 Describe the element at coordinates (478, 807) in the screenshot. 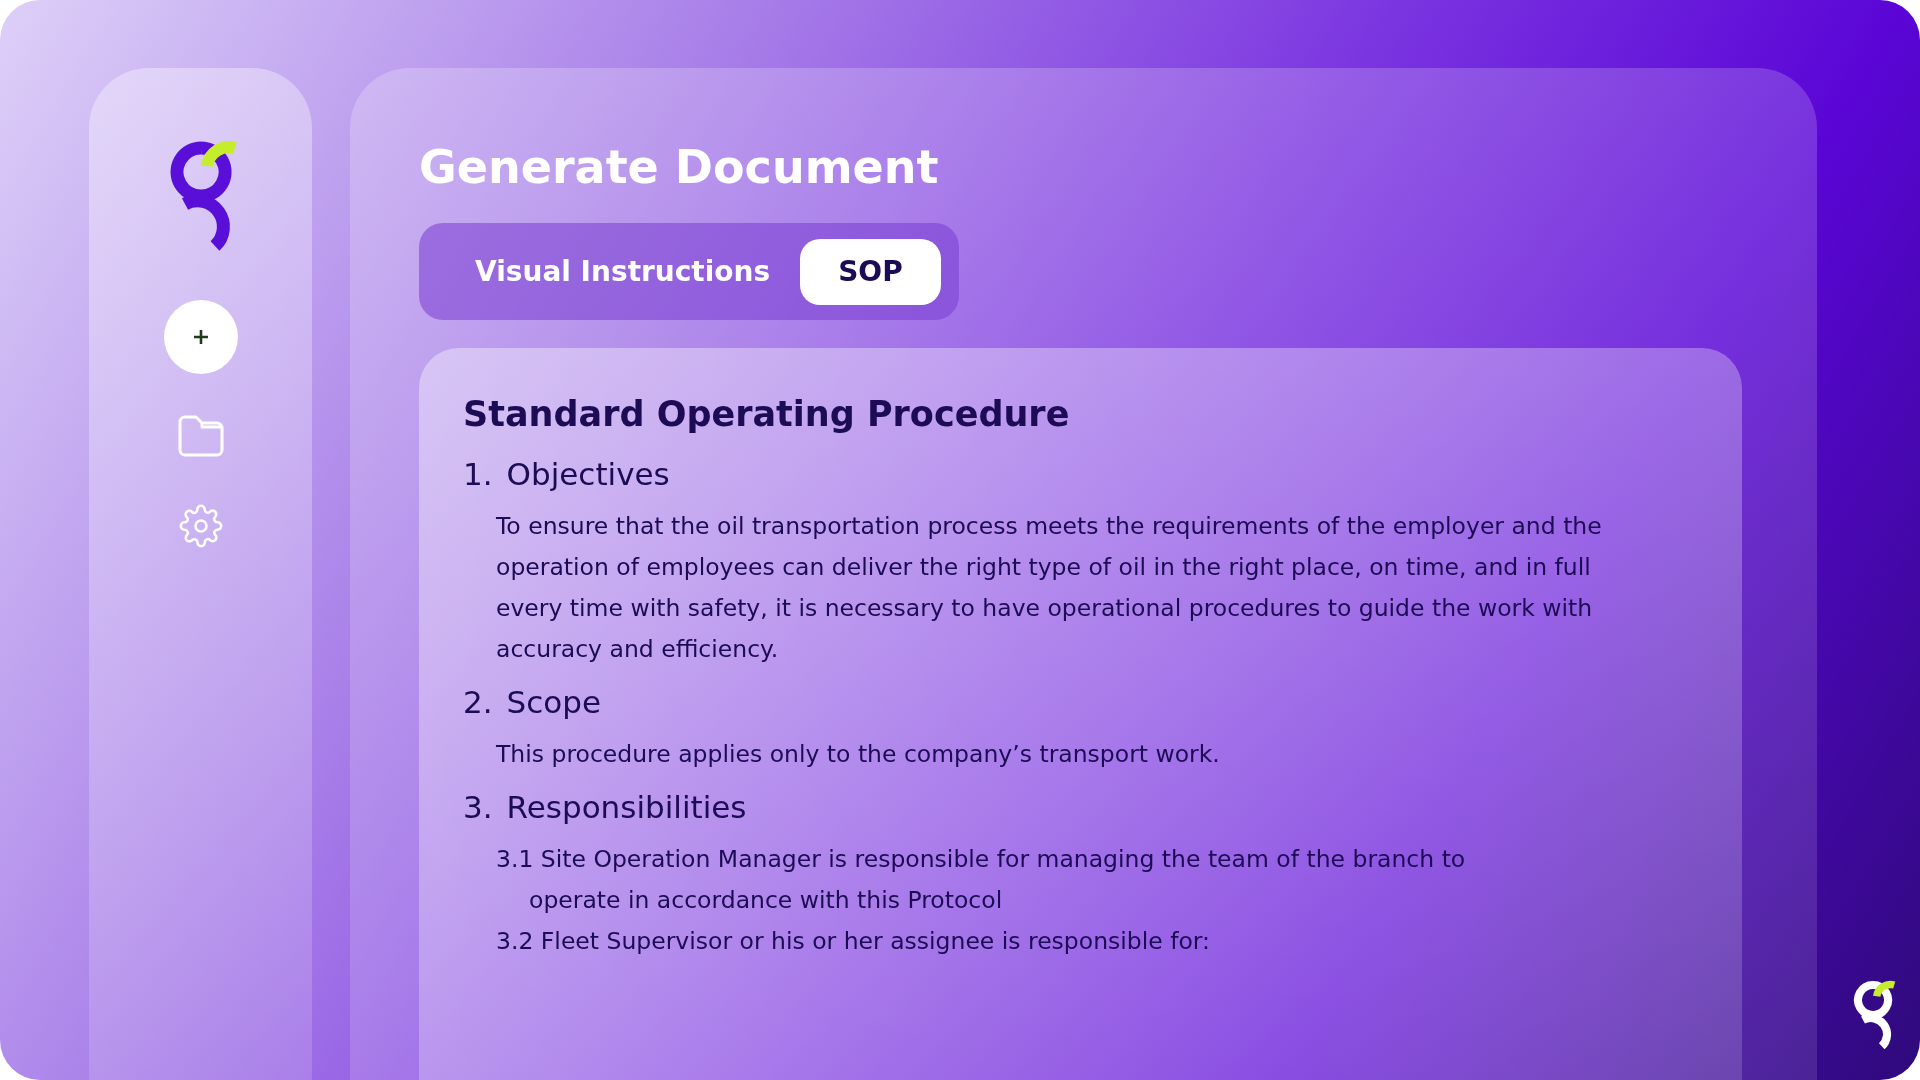

I see `section-number: 3.` at that location.